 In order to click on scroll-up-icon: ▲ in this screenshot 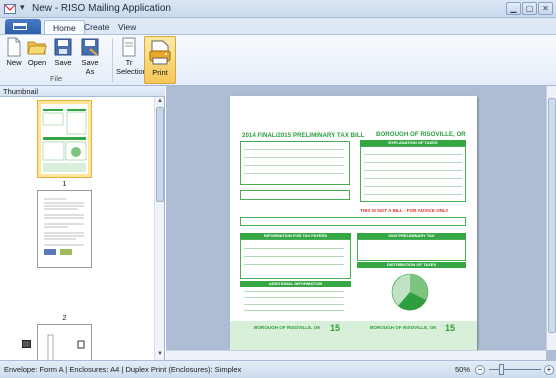, I will do `click(160, 102)`.